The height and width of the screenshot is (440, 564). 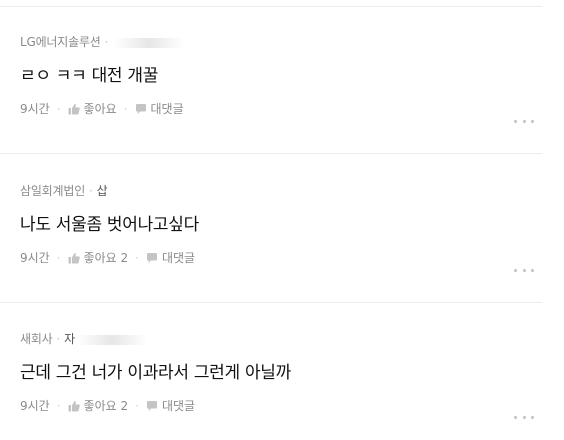 What do you see at coordinates (89, 76) in the screenshot?
I see `comment-text: ㄹㅇ ㅋㅋ 대전 개꿀` at bounding box center [89, 76].